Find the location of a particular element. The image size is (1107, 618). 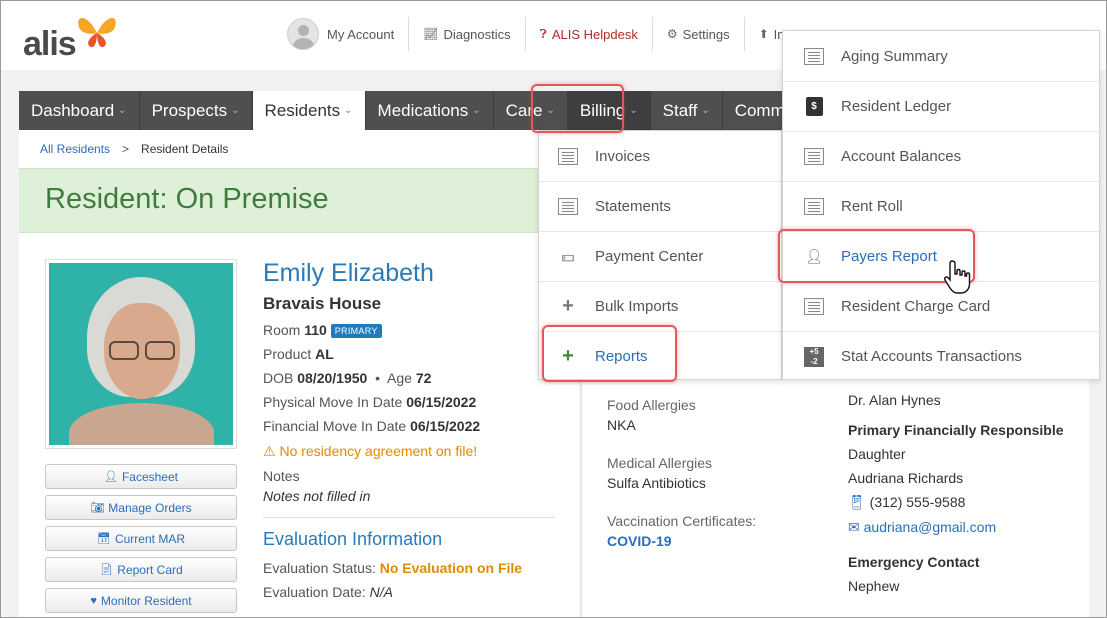

breadcrumb-current: Resident Details is located at coordinates (185, 149).